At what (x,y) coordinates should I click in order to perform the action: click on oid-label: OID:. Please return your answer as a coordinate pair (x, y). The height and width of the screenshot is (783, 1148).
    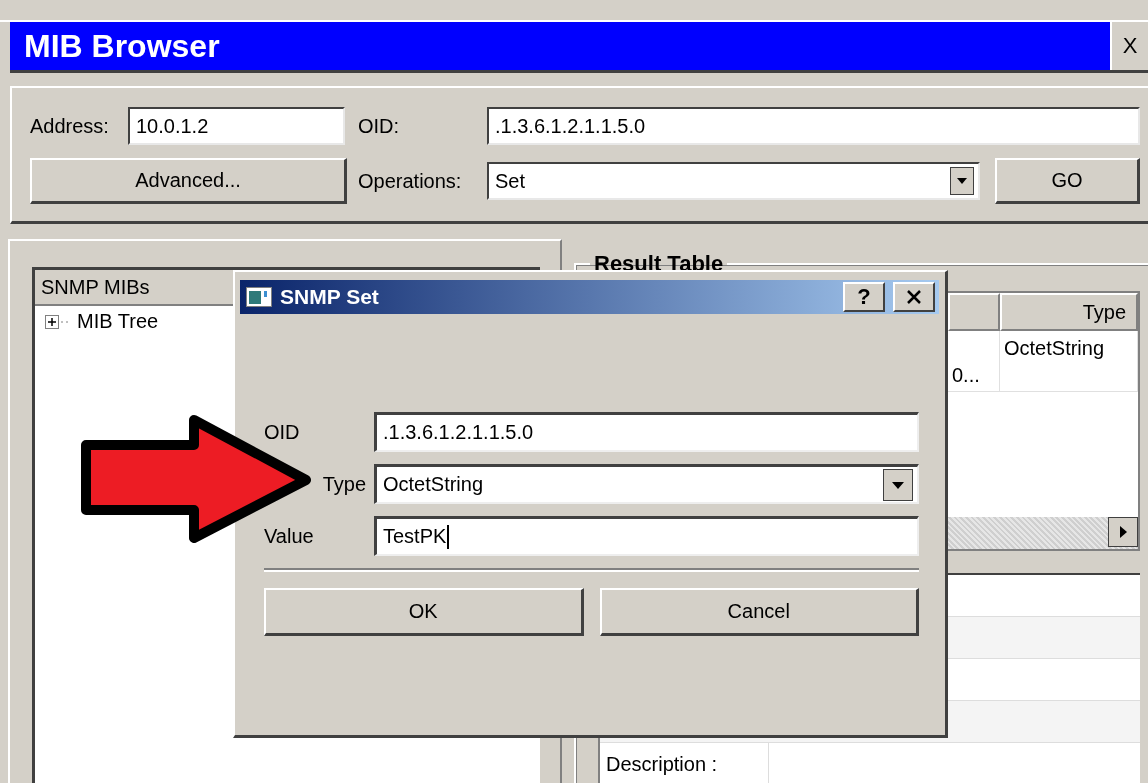
    Looking at the image, I should click on (379, 126).